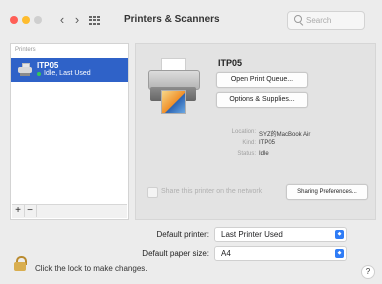 This screenshot has height=284, width=382. Describe the element at coordinates (39, 74) in the screenshot. I see `idle-status-icon` at that location.